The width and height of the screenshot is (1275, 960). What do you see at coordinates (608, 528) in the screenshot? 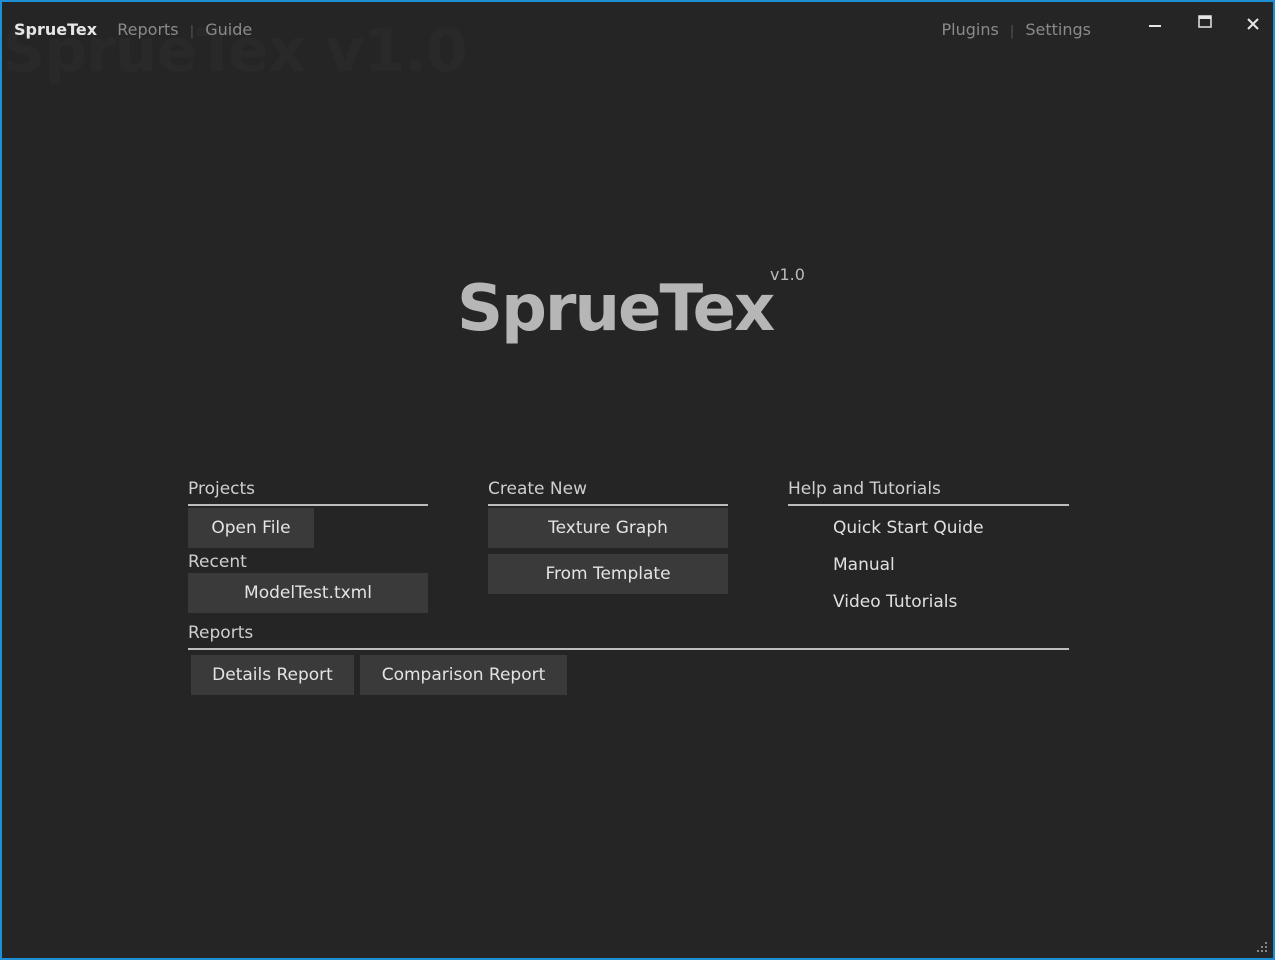
I see `texture-graph-button: Texture Graph` at bounding box center [608, 528].